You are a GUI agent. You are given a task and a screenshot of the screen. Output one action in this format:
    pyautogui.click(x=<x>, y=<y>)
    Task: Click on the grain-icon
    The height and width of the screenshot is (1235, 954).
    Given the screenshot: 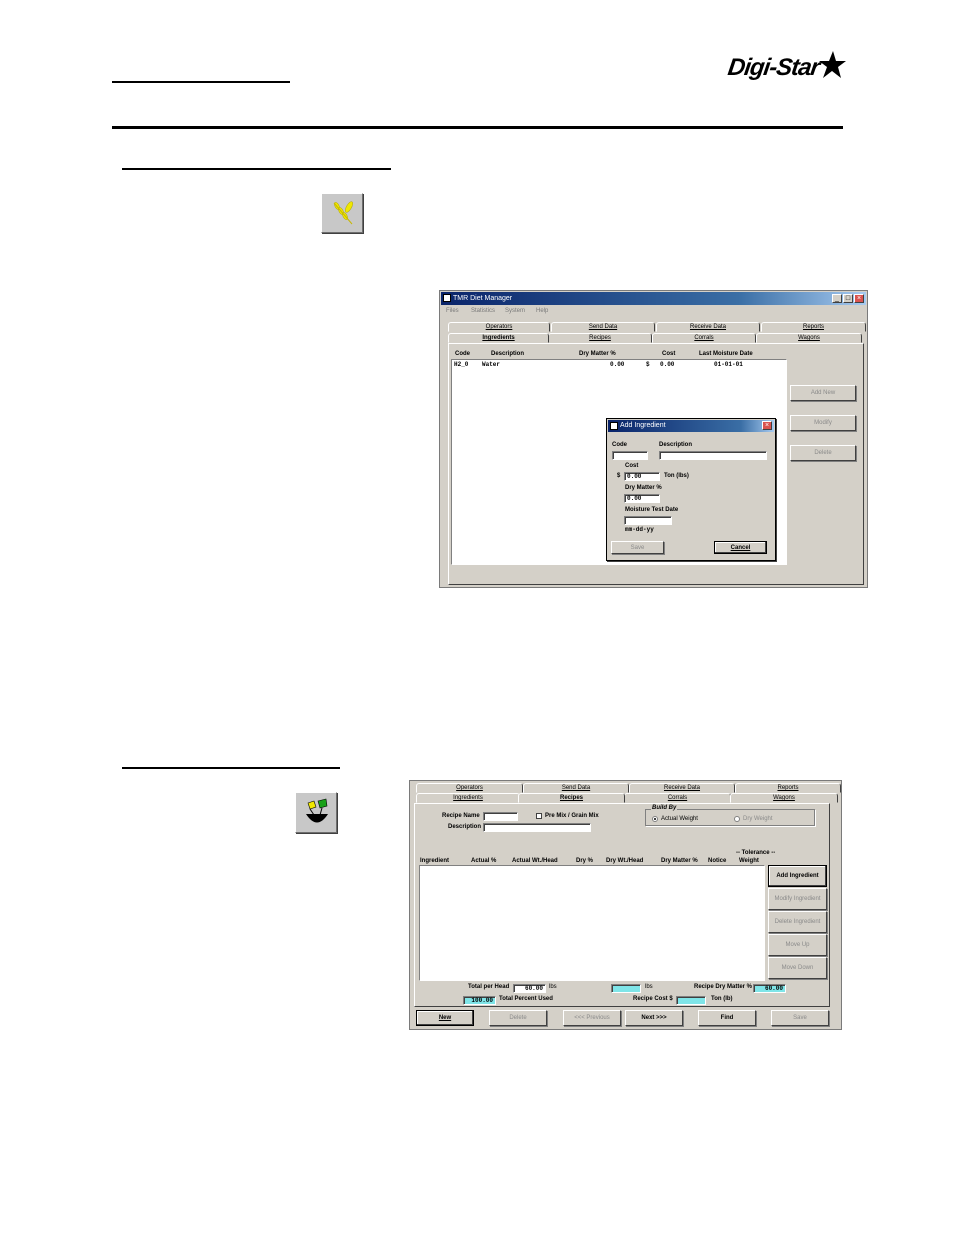 What is the action you would take?
    pyautogui.click(x=343, y=213)
    